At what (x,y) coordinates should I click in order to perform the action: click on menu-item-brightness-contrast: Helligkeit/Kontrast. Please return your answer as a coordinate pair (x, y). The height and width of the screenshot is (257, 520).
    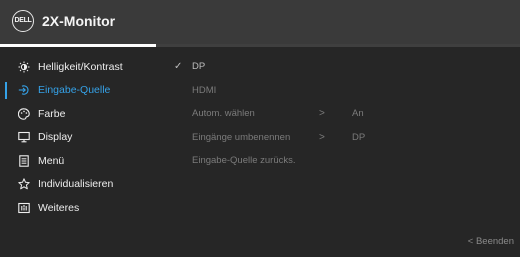
    Looking at the image, I should click on (80, 67).